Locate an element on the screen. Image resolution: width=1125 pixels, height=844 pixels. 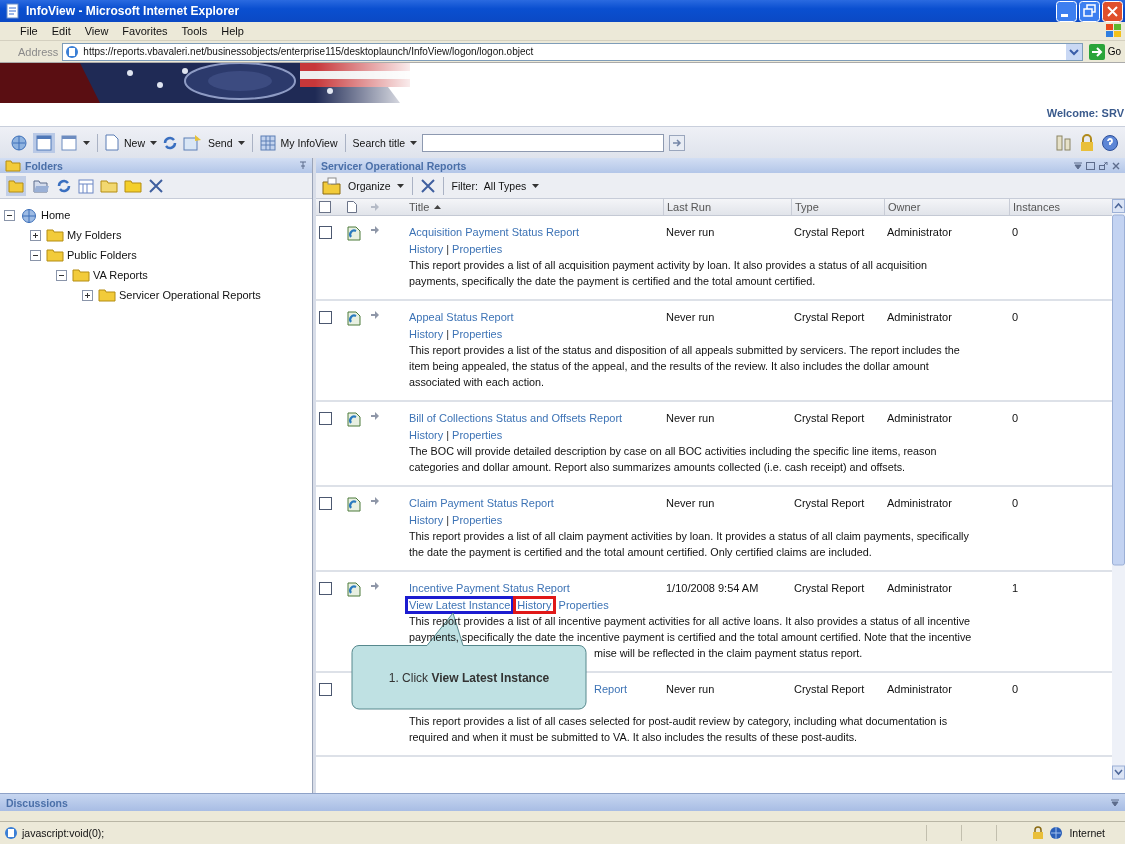
search-option-button: Search title is located at coordinates (379, 142).